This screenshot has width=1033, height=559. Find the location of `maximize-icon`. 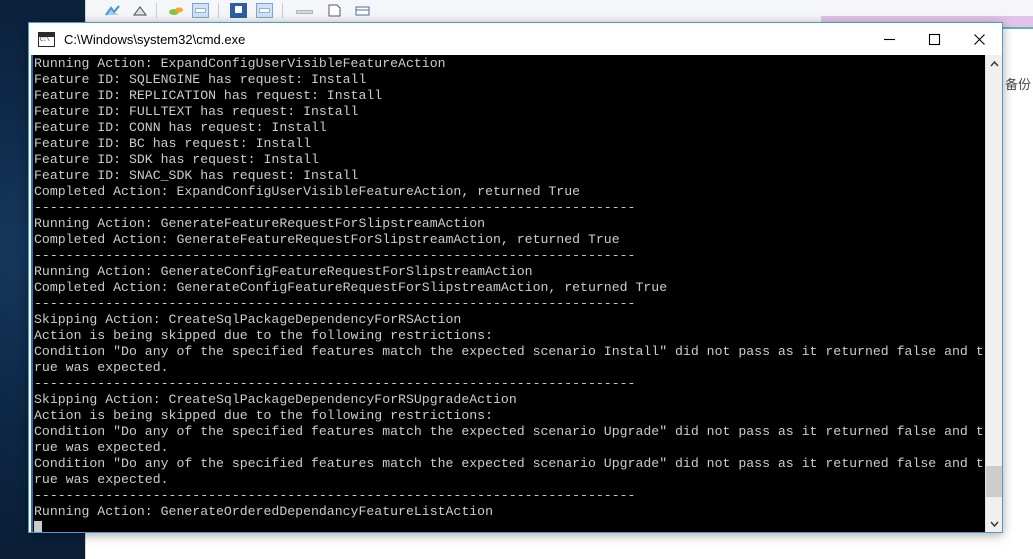

maximize-icon is located at coordinates (934, 39).